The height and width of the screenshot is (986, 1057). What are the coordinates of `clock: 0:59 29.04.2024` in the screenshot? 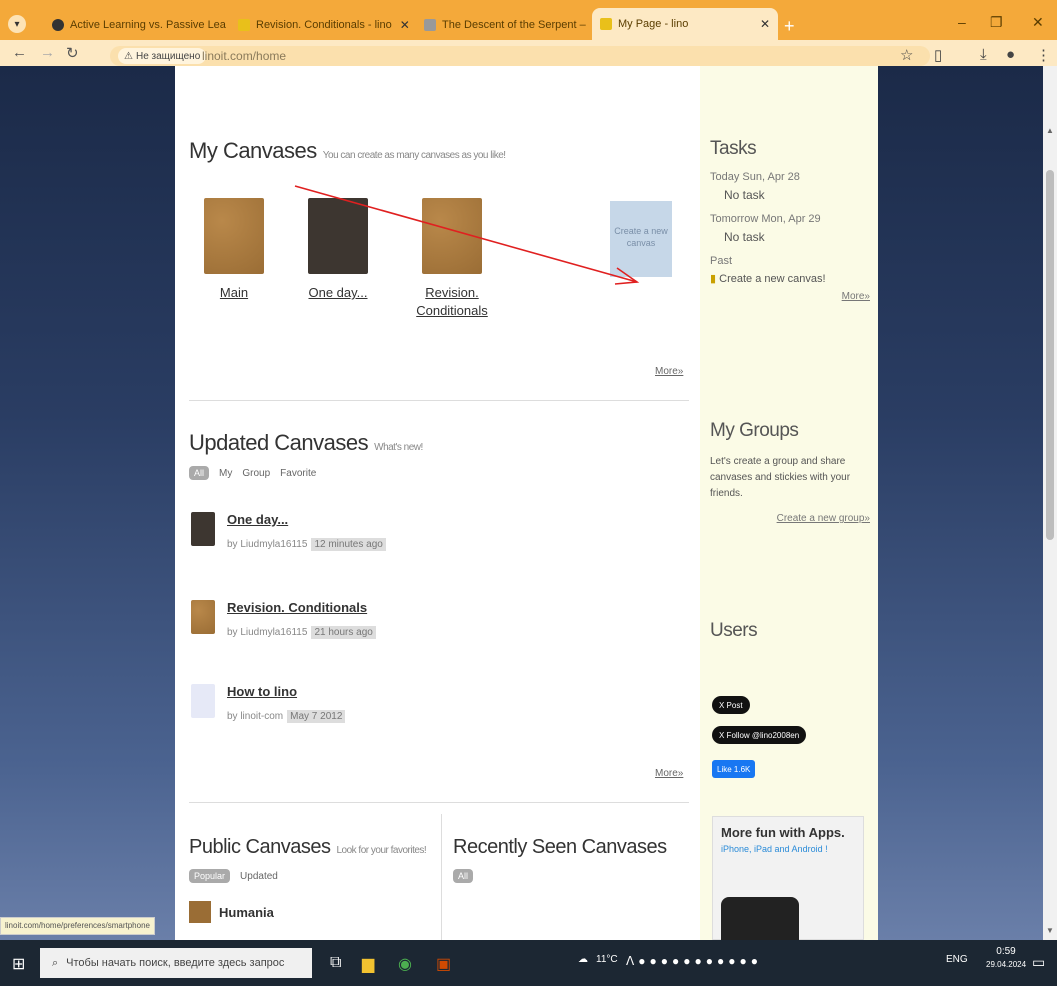 It's located at (1006, 957).